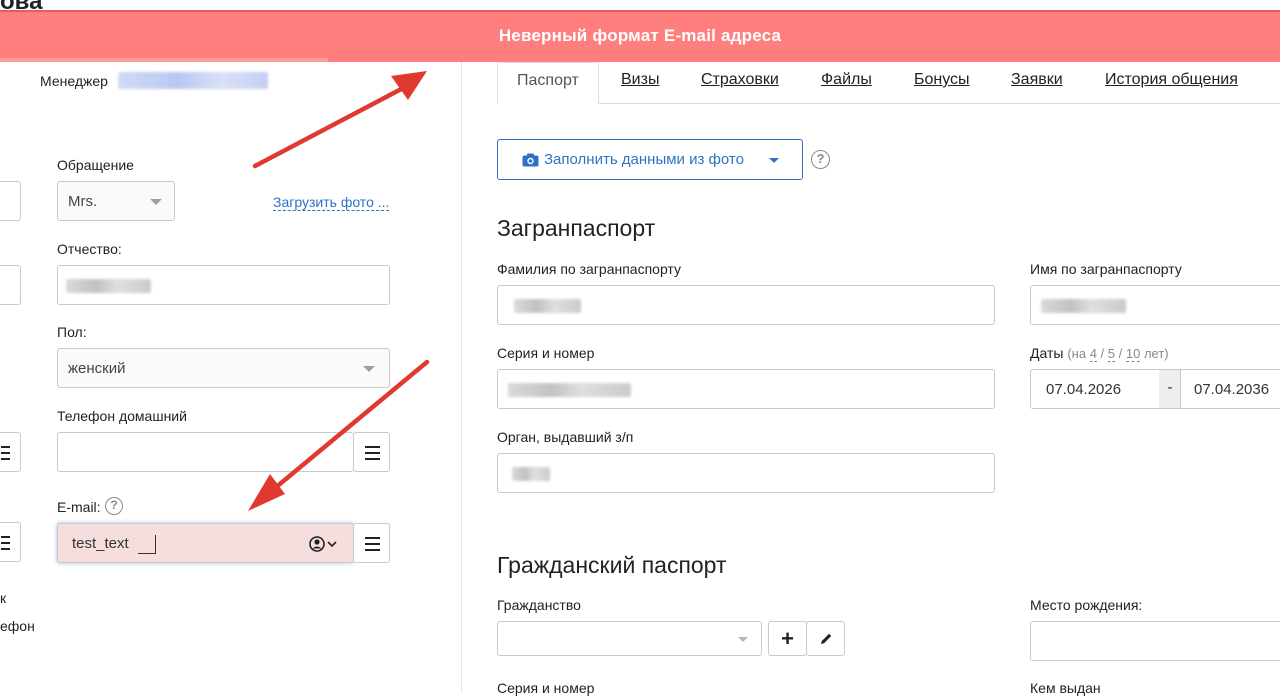 The image size is (1280, 696). I want to click on arrow-to-banner, so click(339, 120).